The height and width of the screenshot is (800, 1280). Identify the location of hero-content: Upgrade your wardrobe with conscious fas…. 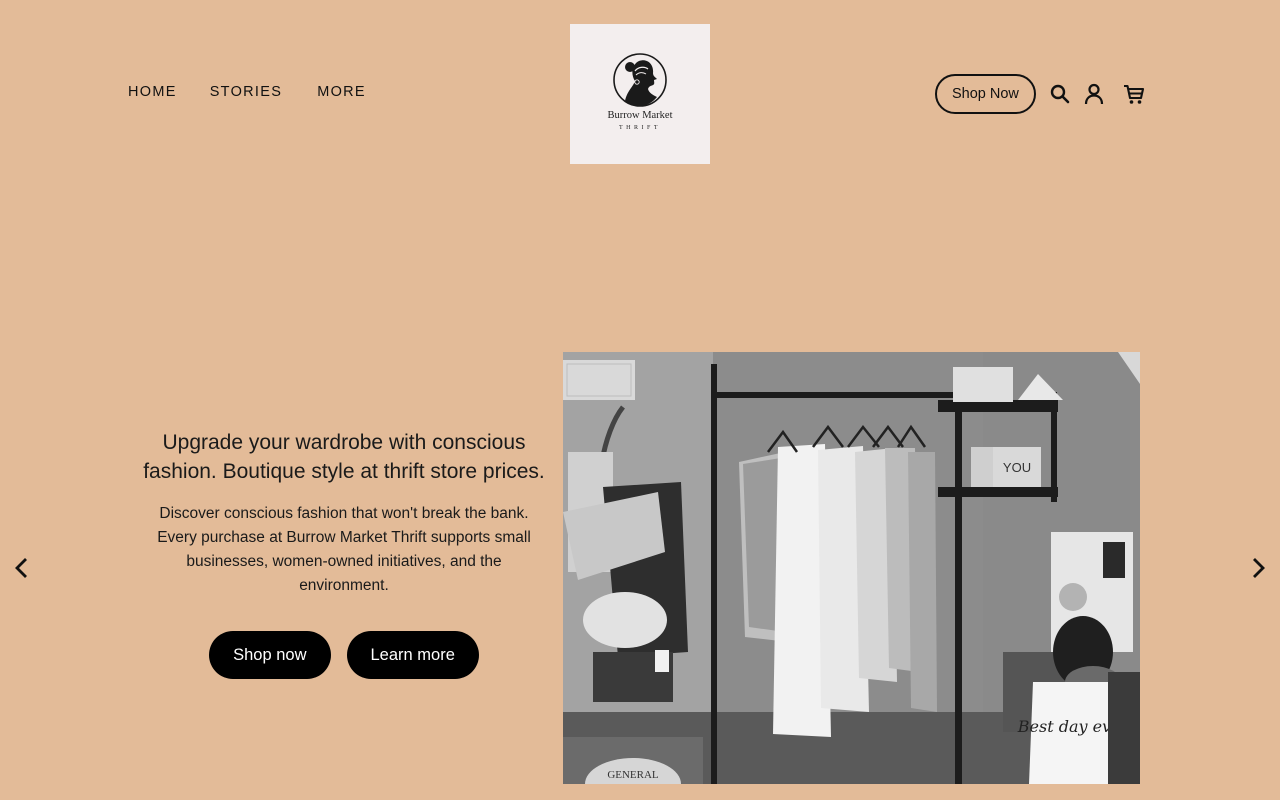
(344, 553).